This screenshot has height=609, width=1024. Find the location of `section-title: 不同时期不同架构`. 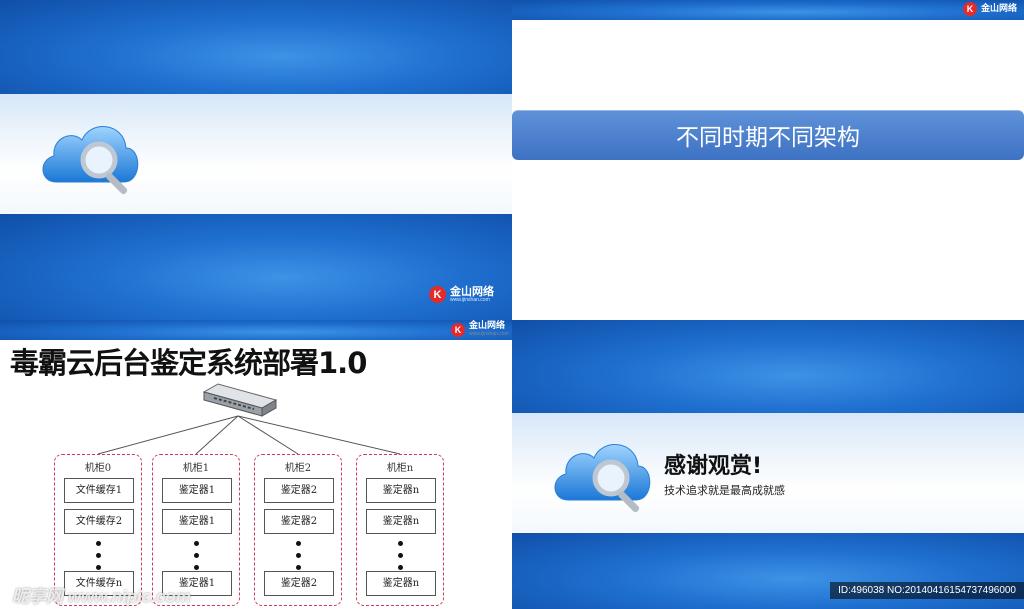

section-title: 不同时期不同架构 is located at coordinates (768, 138).